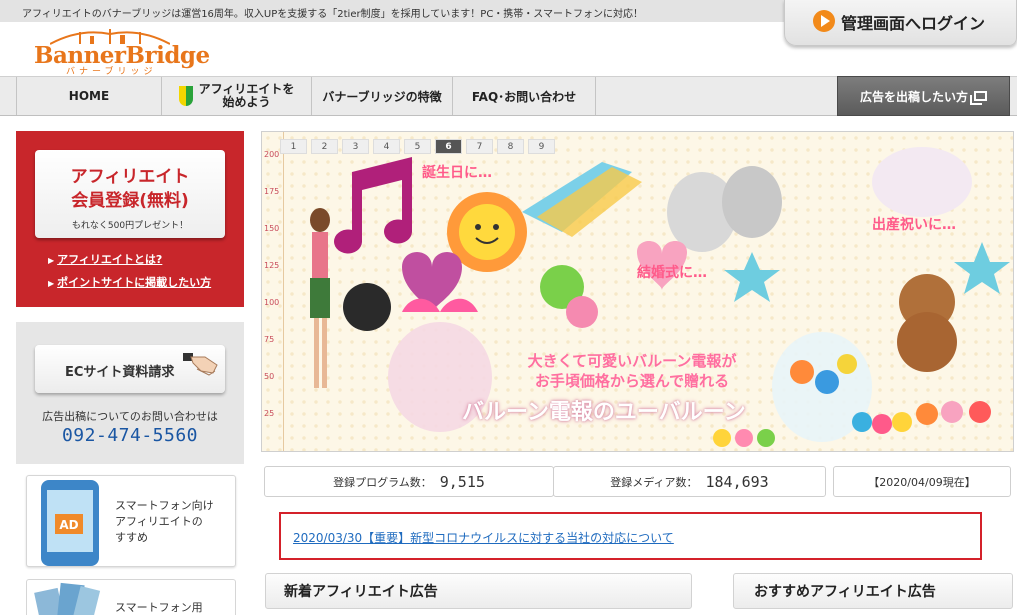 The image size is (1017, 615). I want to click on handshake-icon, so click(200, 364).